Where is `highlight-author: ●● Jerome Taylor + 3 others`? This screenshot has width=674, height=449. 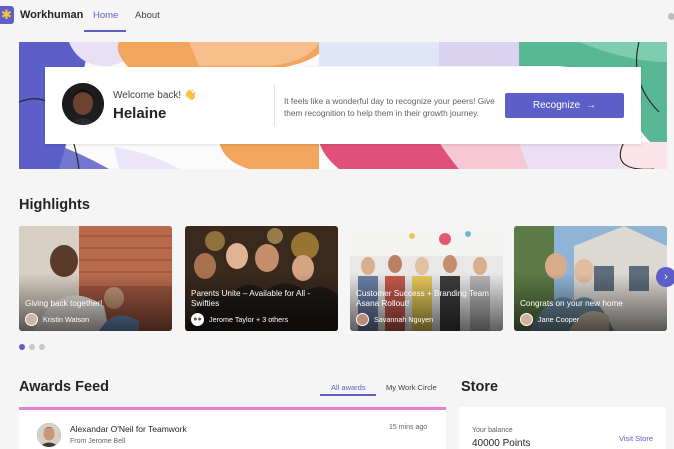 highlight-author: ●● Jerome Taylor + 3 others is located at coordinates (239, 319).